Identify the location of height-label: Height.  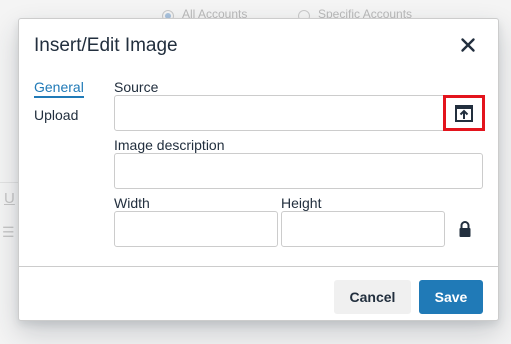
(301, 203).